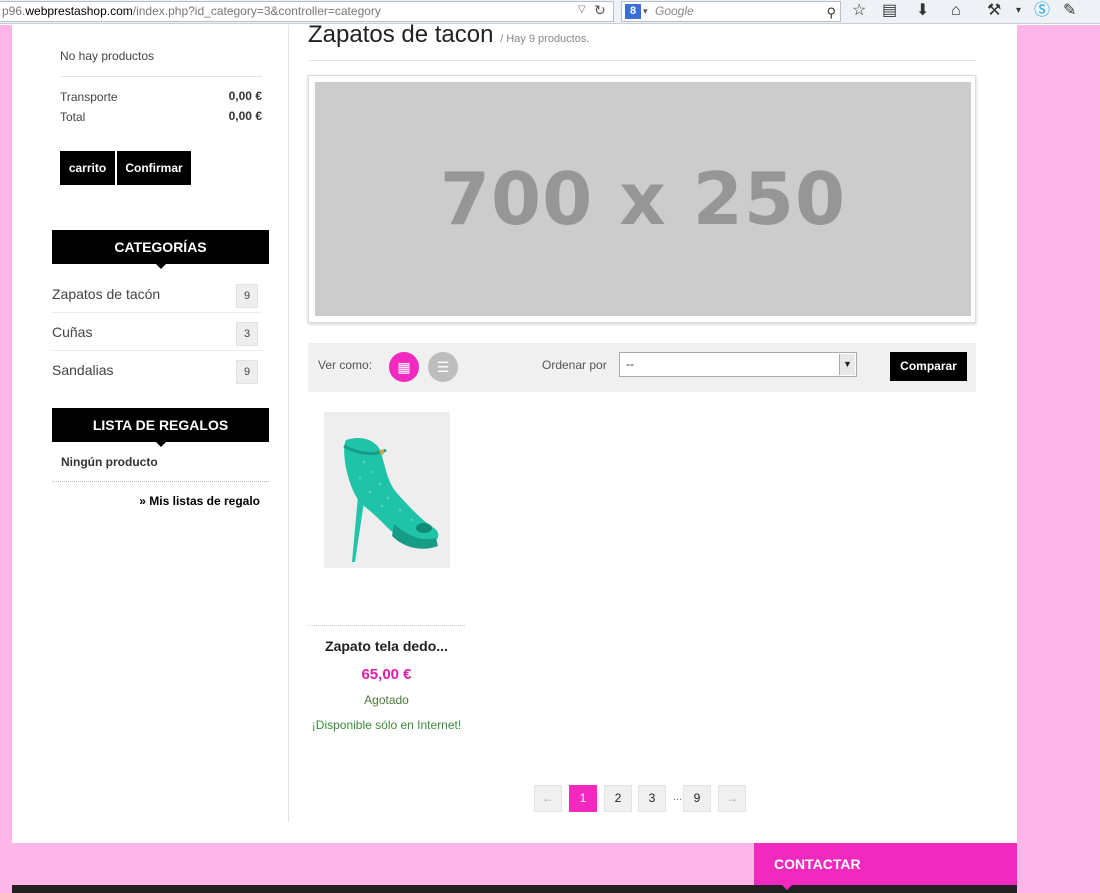 This screenshot has width=1100, height=893. What do you see at coordinates (738, 364) in the screenshot?
I see `sort-select: -- ▼` at bounding box center [738, 364].